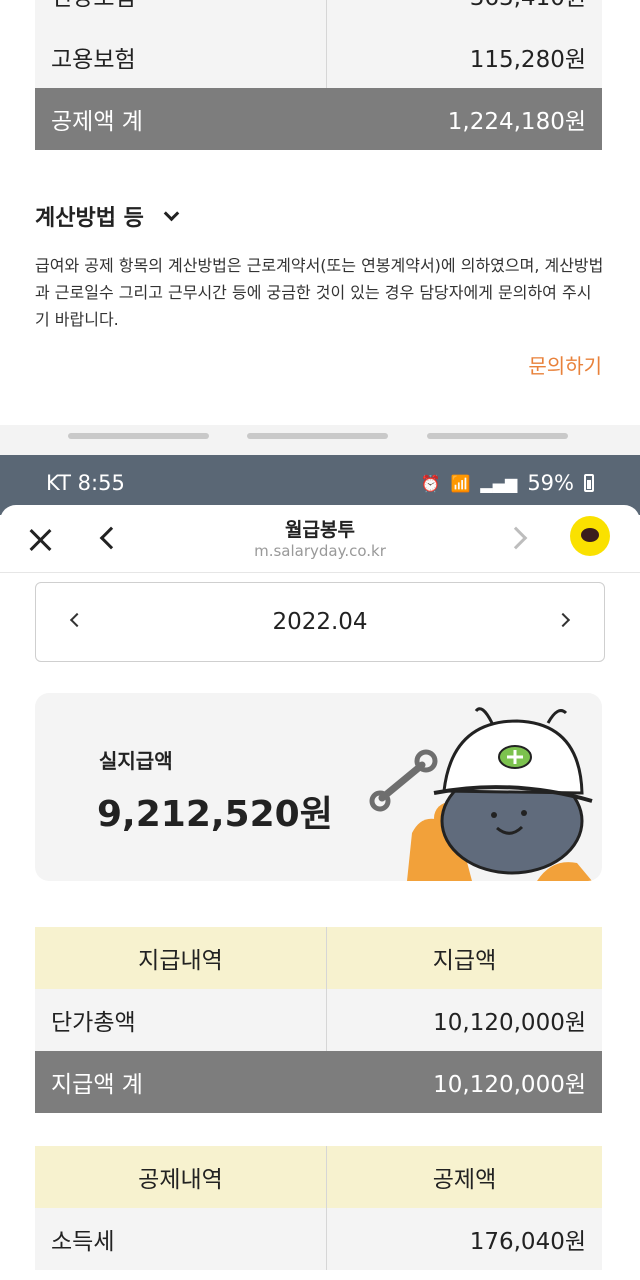  What do you see at coordinates (499, 483) in the screenshot?
I see `signal-icon: ▂▄▆` at bounding box center [499, 483].